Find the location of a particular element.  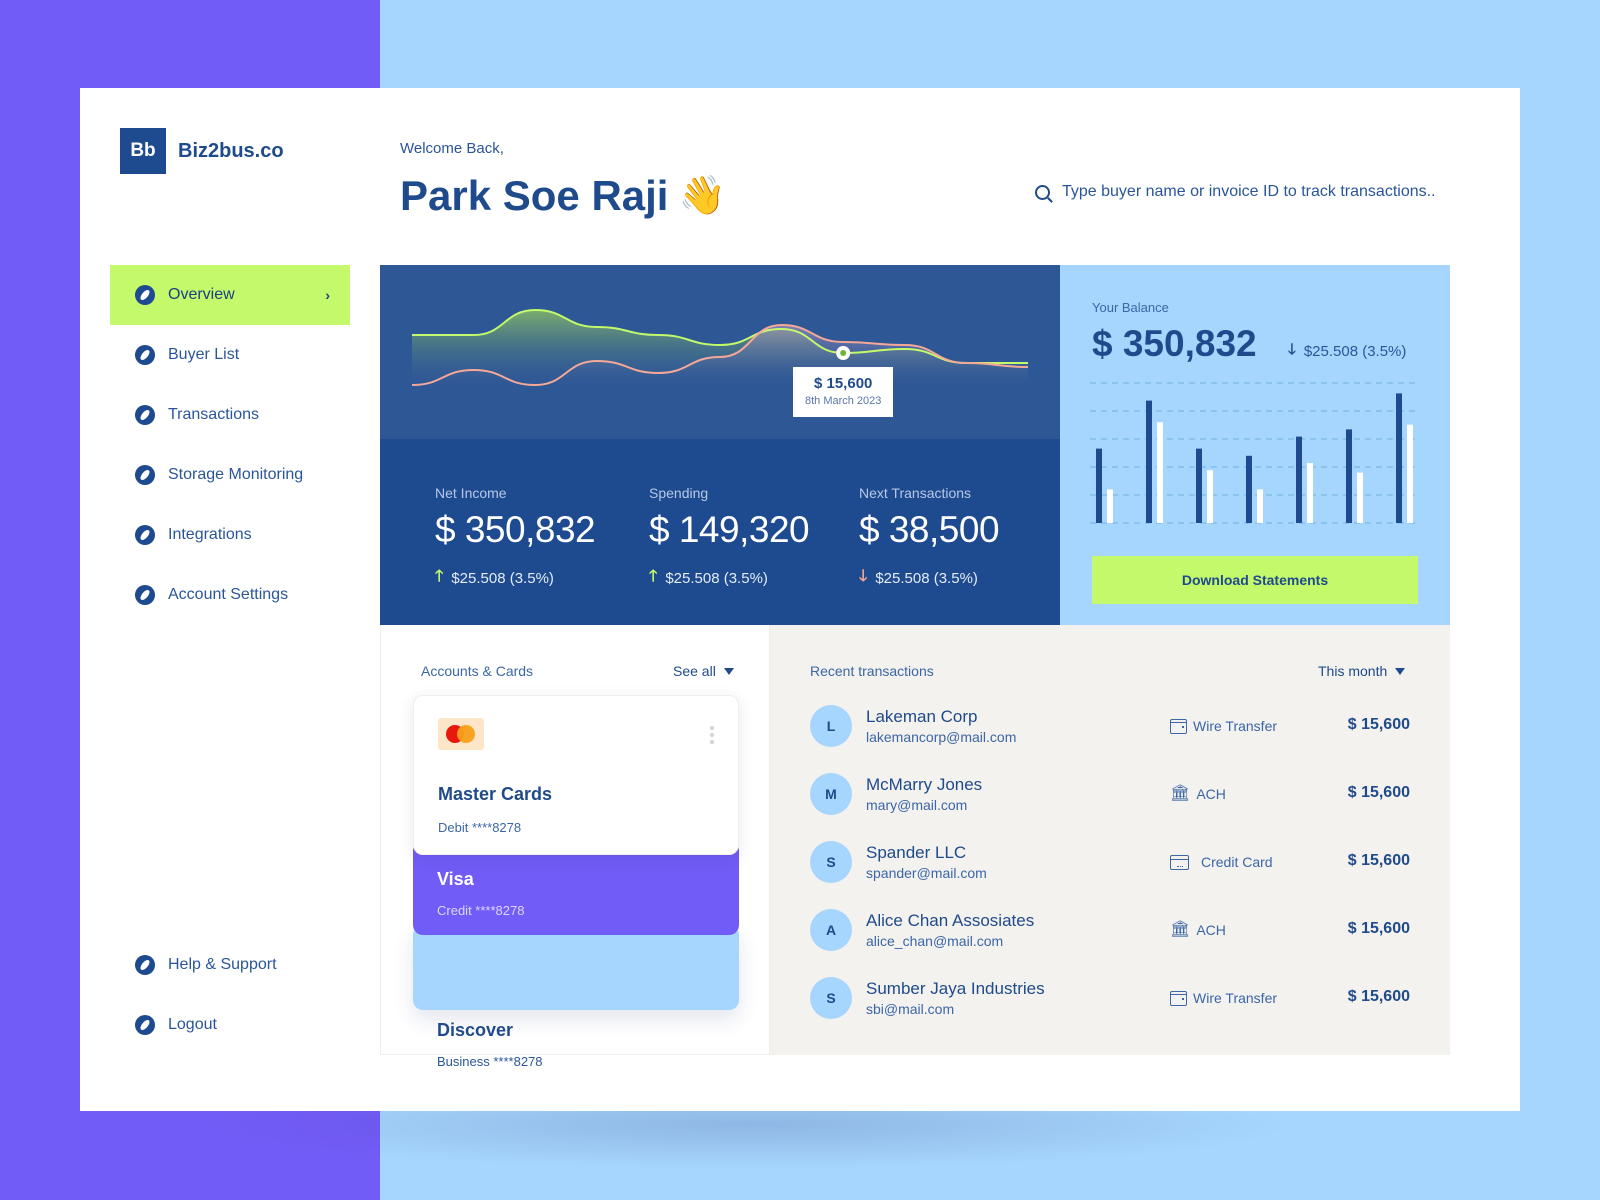

stat-change: 🡓 $25.508 (3.5%) is located at coordinates (959, 578).